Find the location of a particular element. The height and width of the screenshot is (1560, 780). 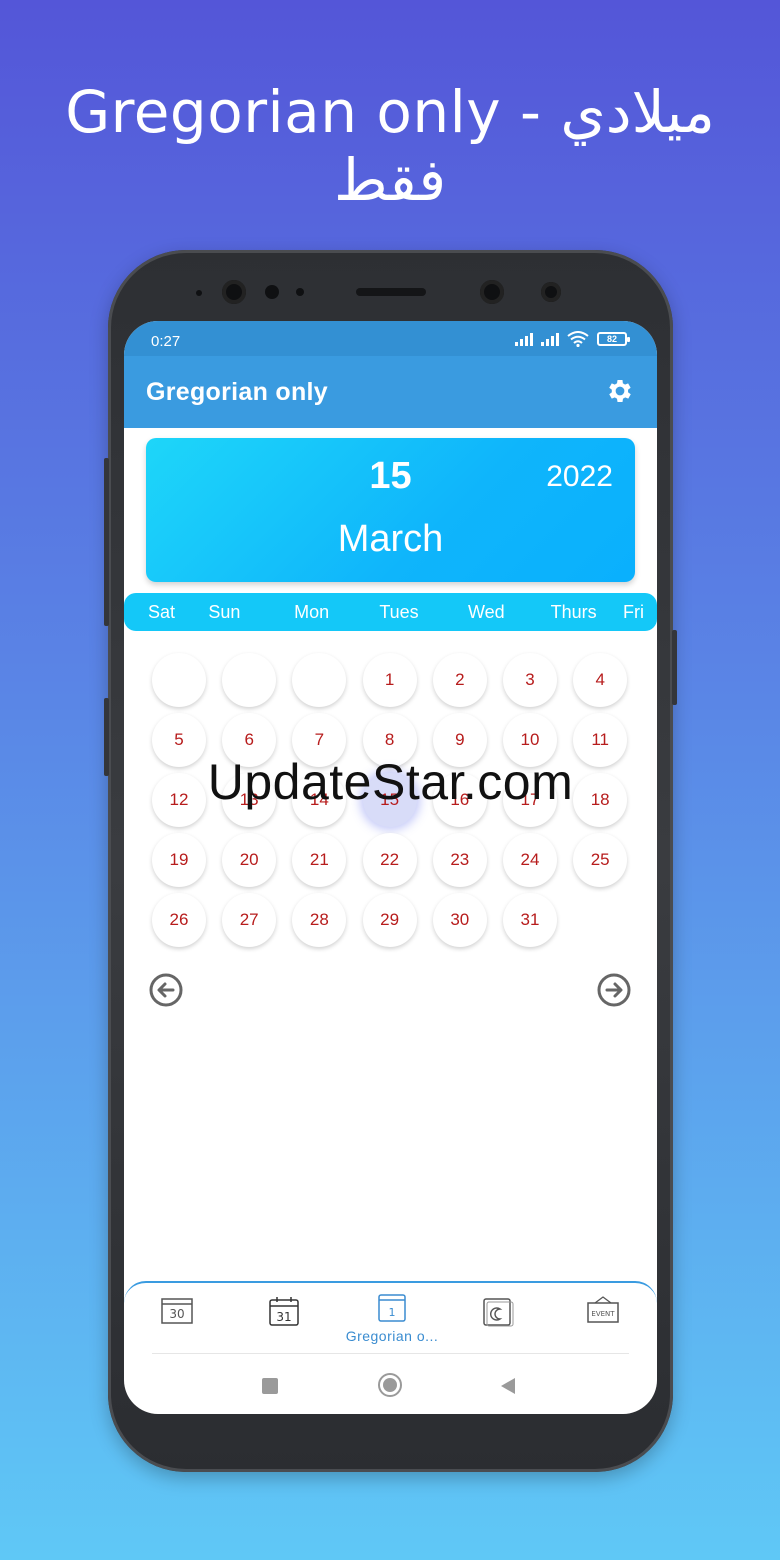

weekday-label: Fri is located at coordinates (633, 611).